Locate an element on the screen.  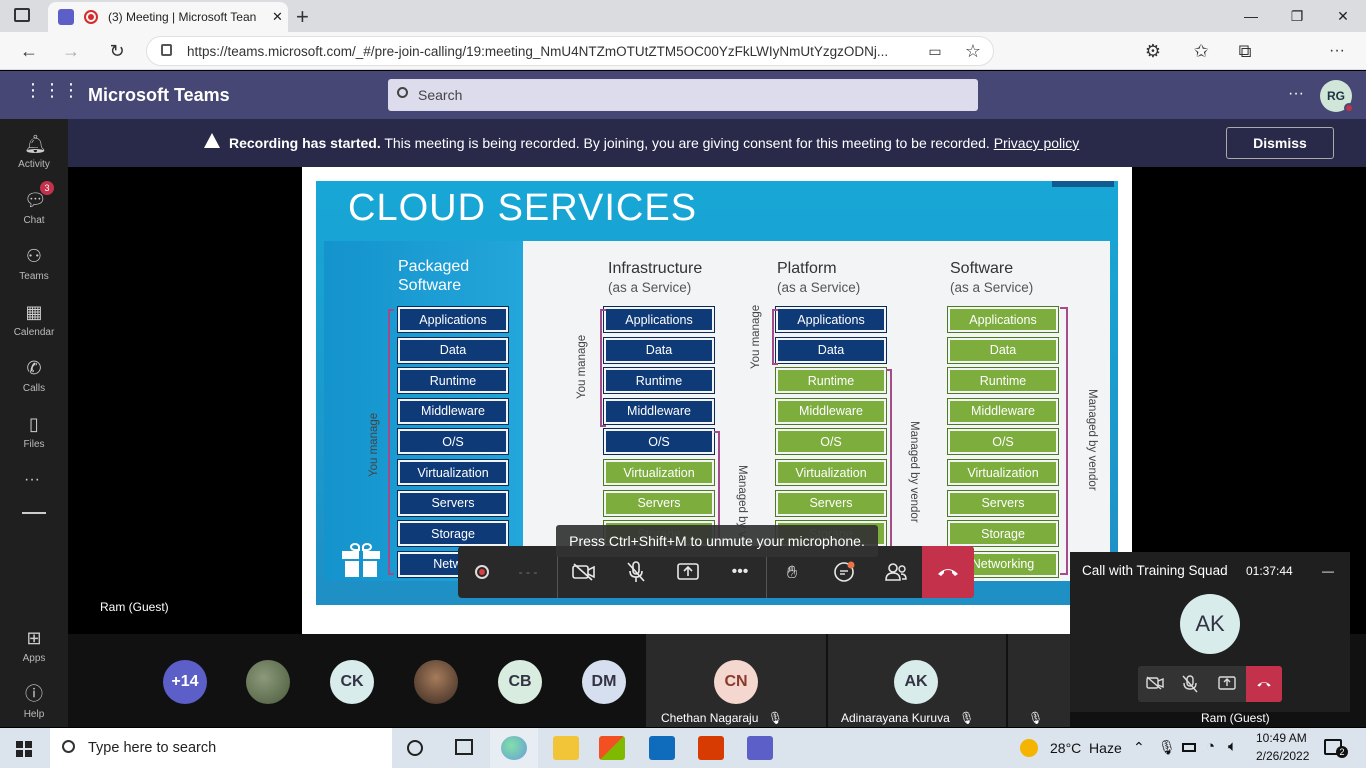
forward-icon: → is located at coordinates (71, 51).